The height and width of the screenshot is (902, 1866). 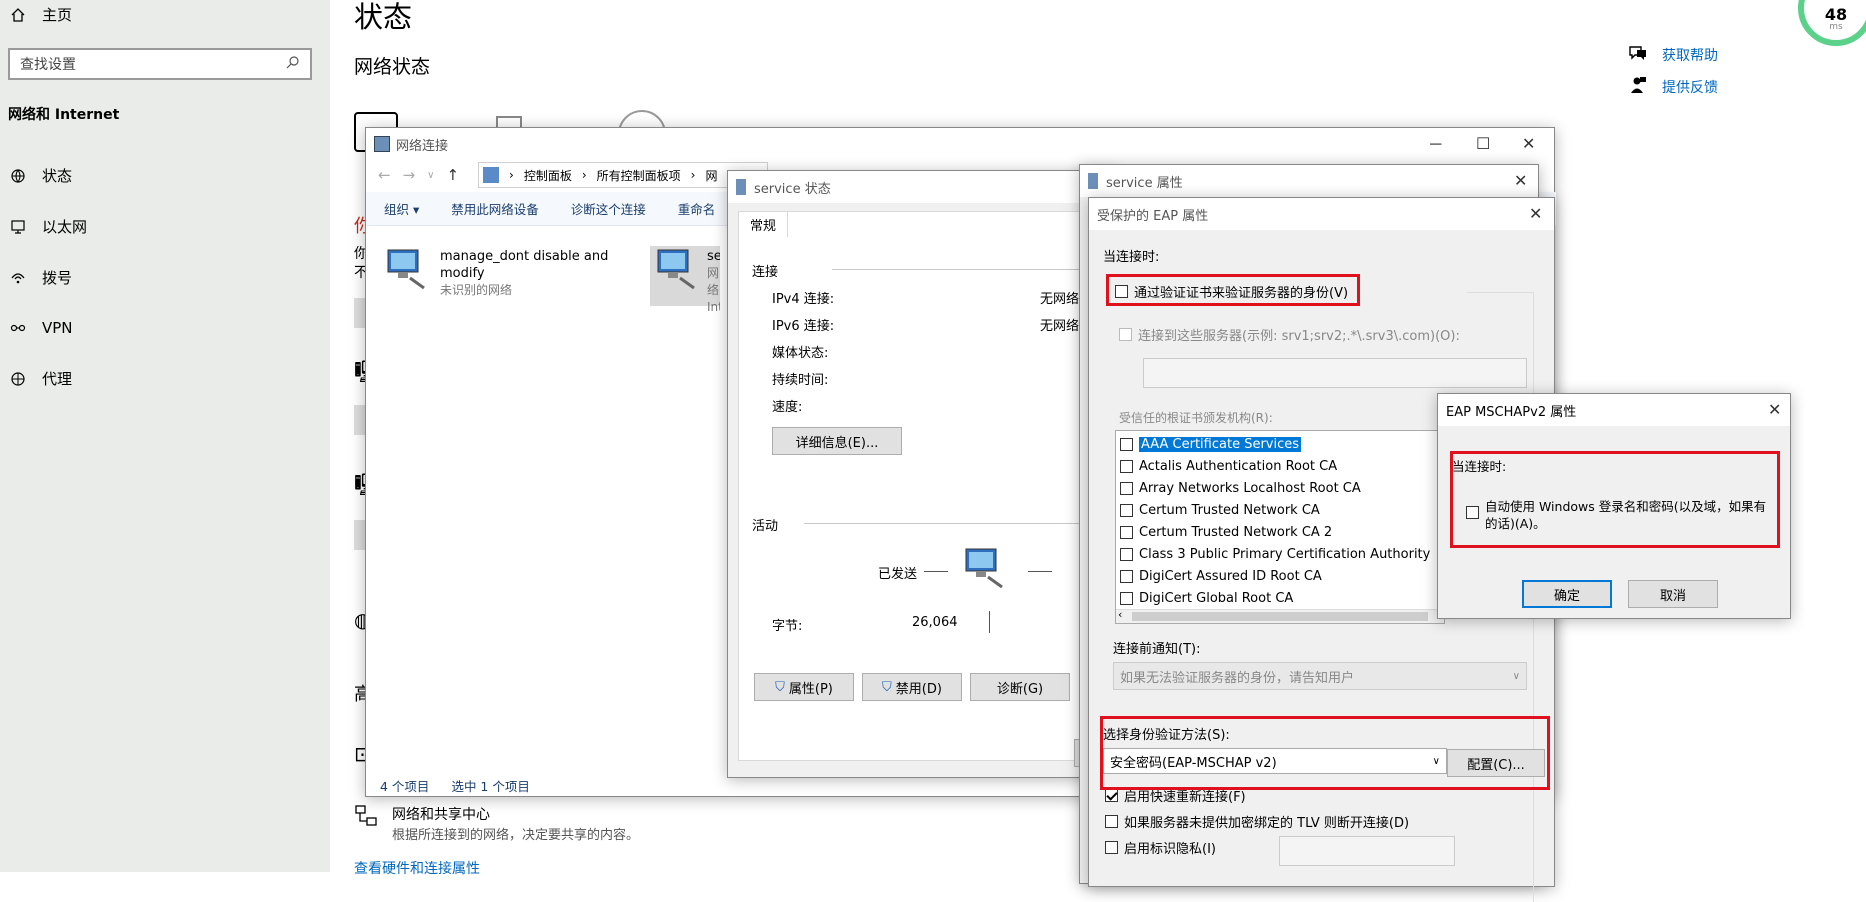 I want to click on scroll-left-icon: ‹, so click(x=1120, y=614).